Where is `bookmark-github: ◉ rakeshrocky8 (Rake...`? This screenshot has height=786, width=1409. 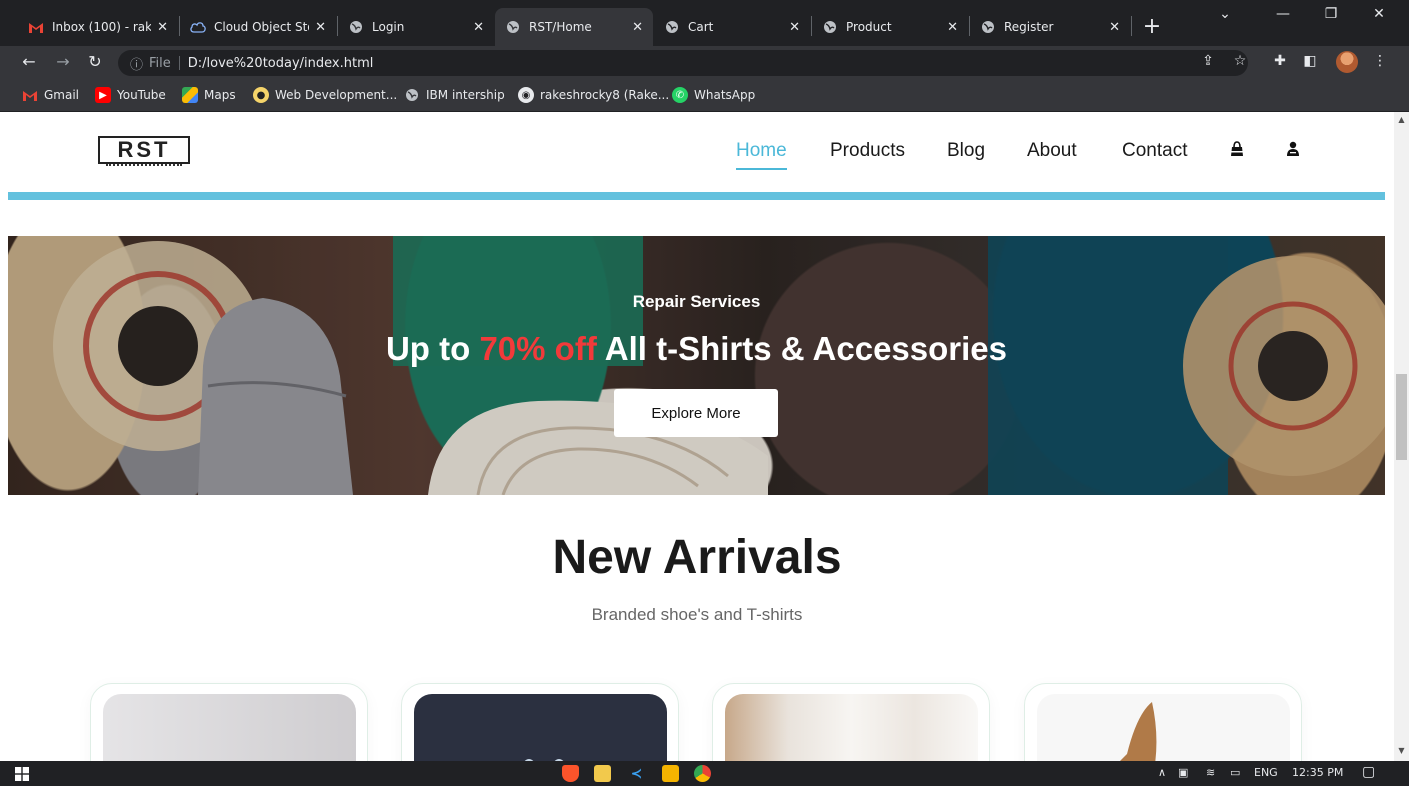
bookmark-github: ◉ rakeshrocky8 (Rake... is located at coordinates (593, 95).